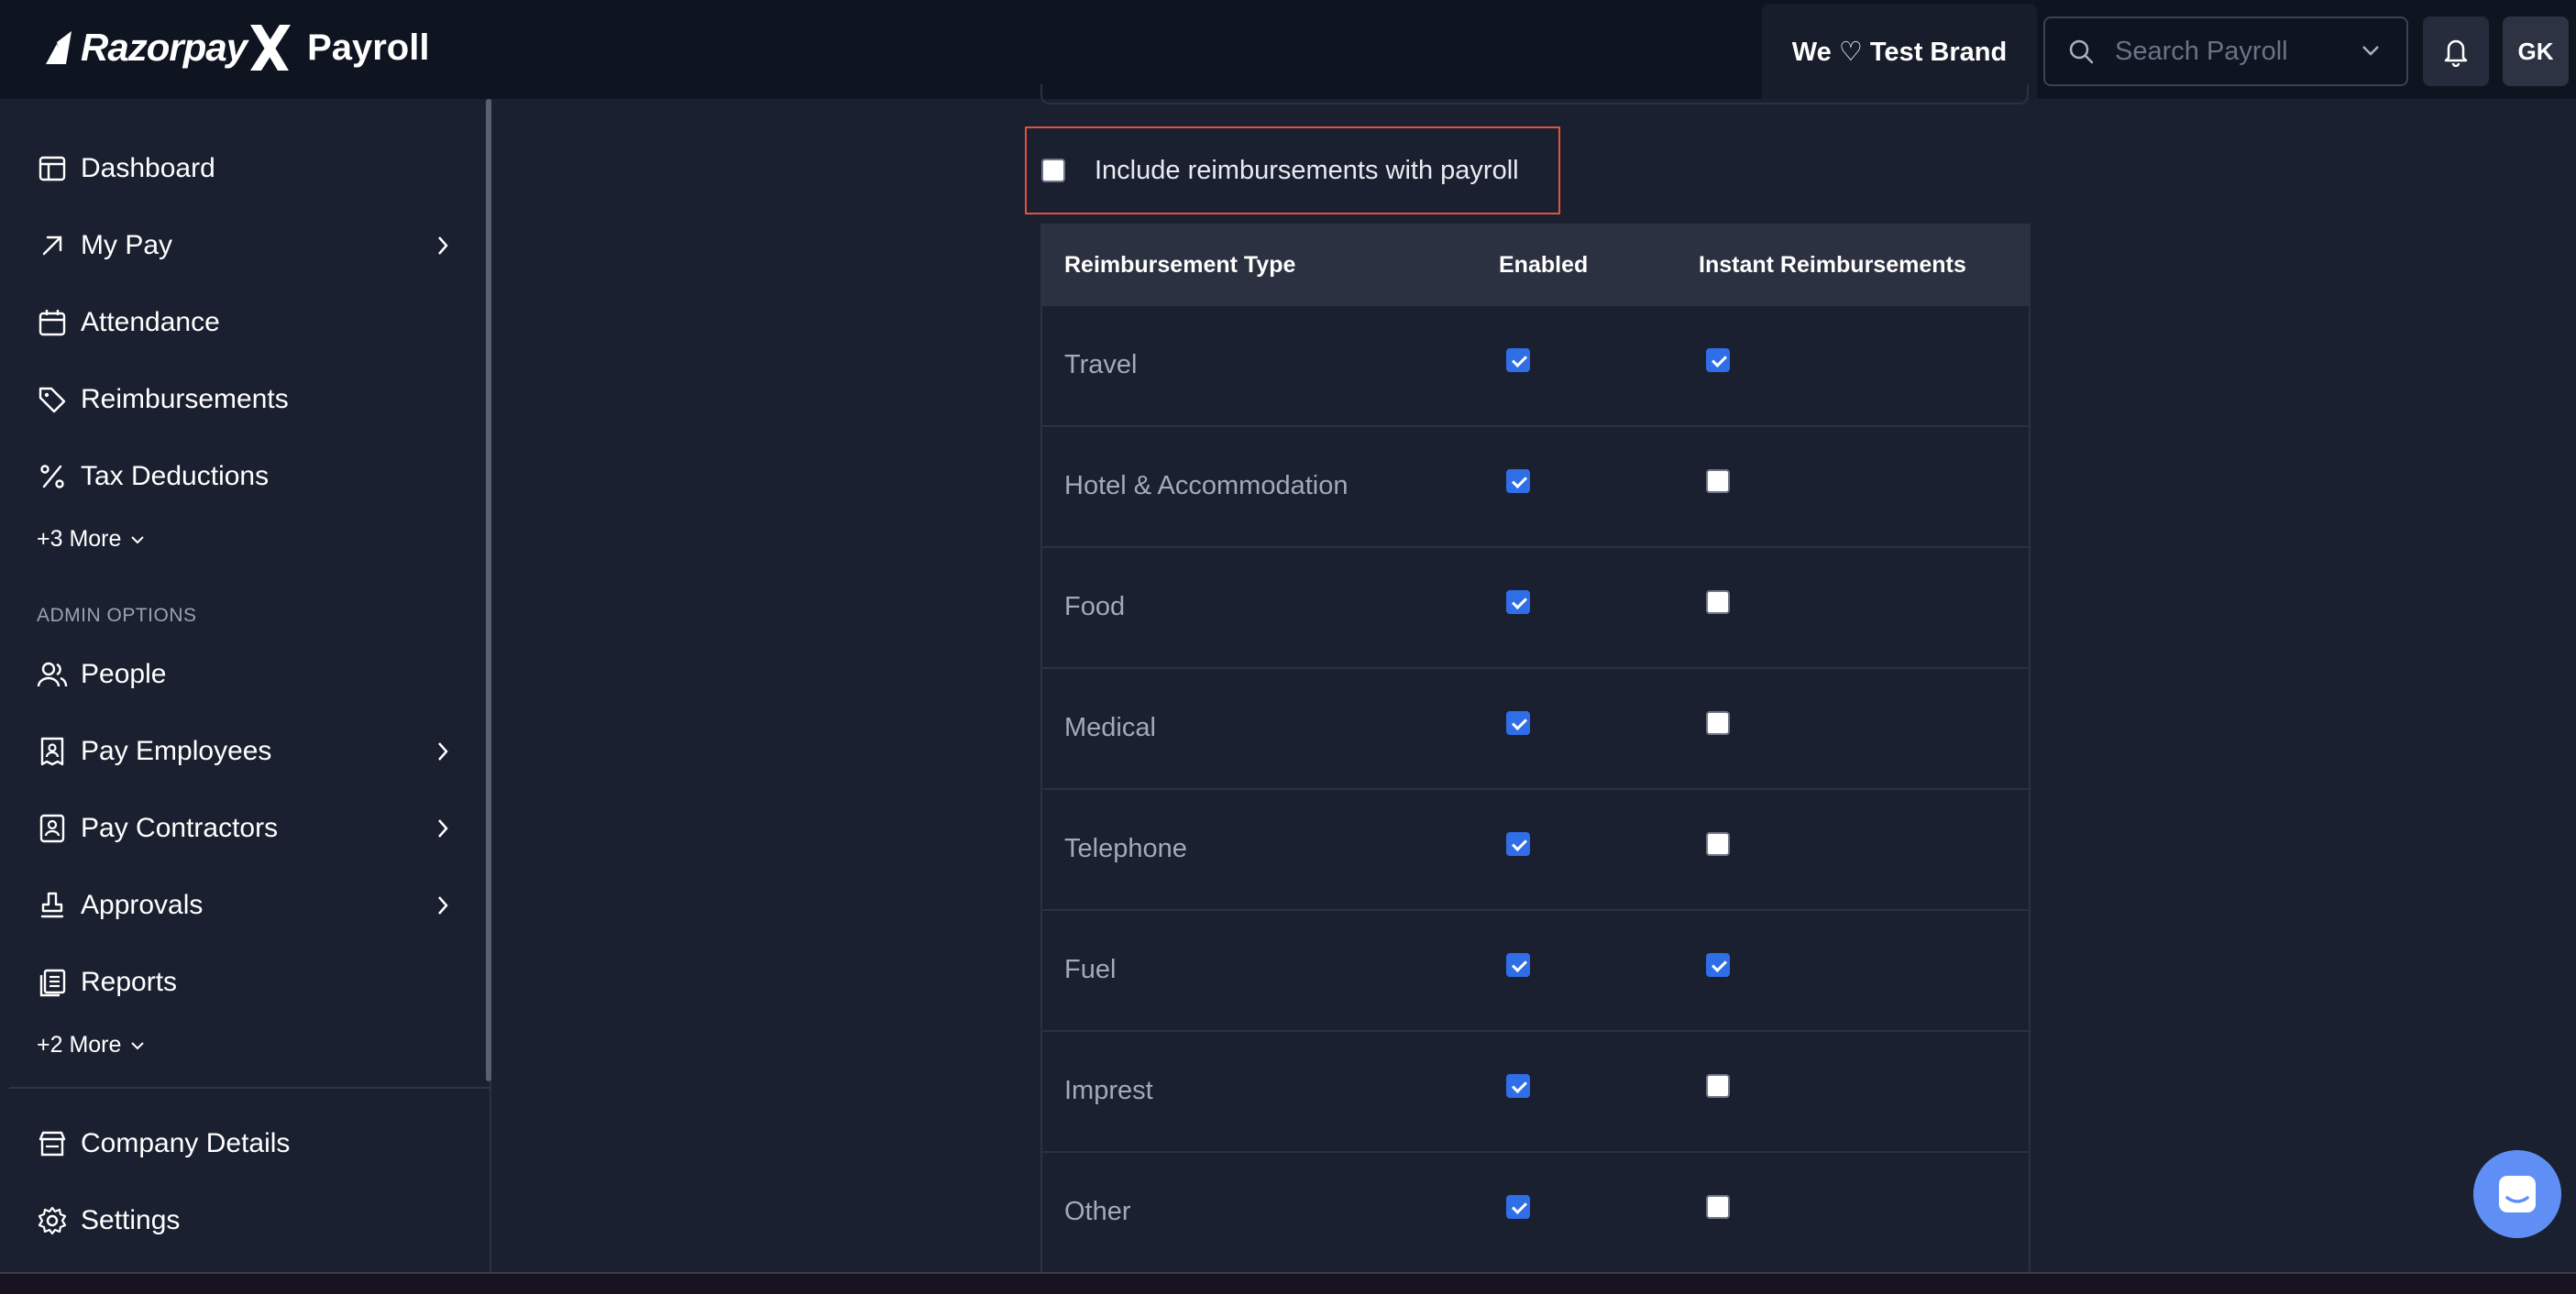 Image resolution: width=2576 pixels, height=1294 pixels. Describe the element at coordinates (243, 245) in the screenshot. I see `sidebar-item-my-pay: My Pay` at that location.